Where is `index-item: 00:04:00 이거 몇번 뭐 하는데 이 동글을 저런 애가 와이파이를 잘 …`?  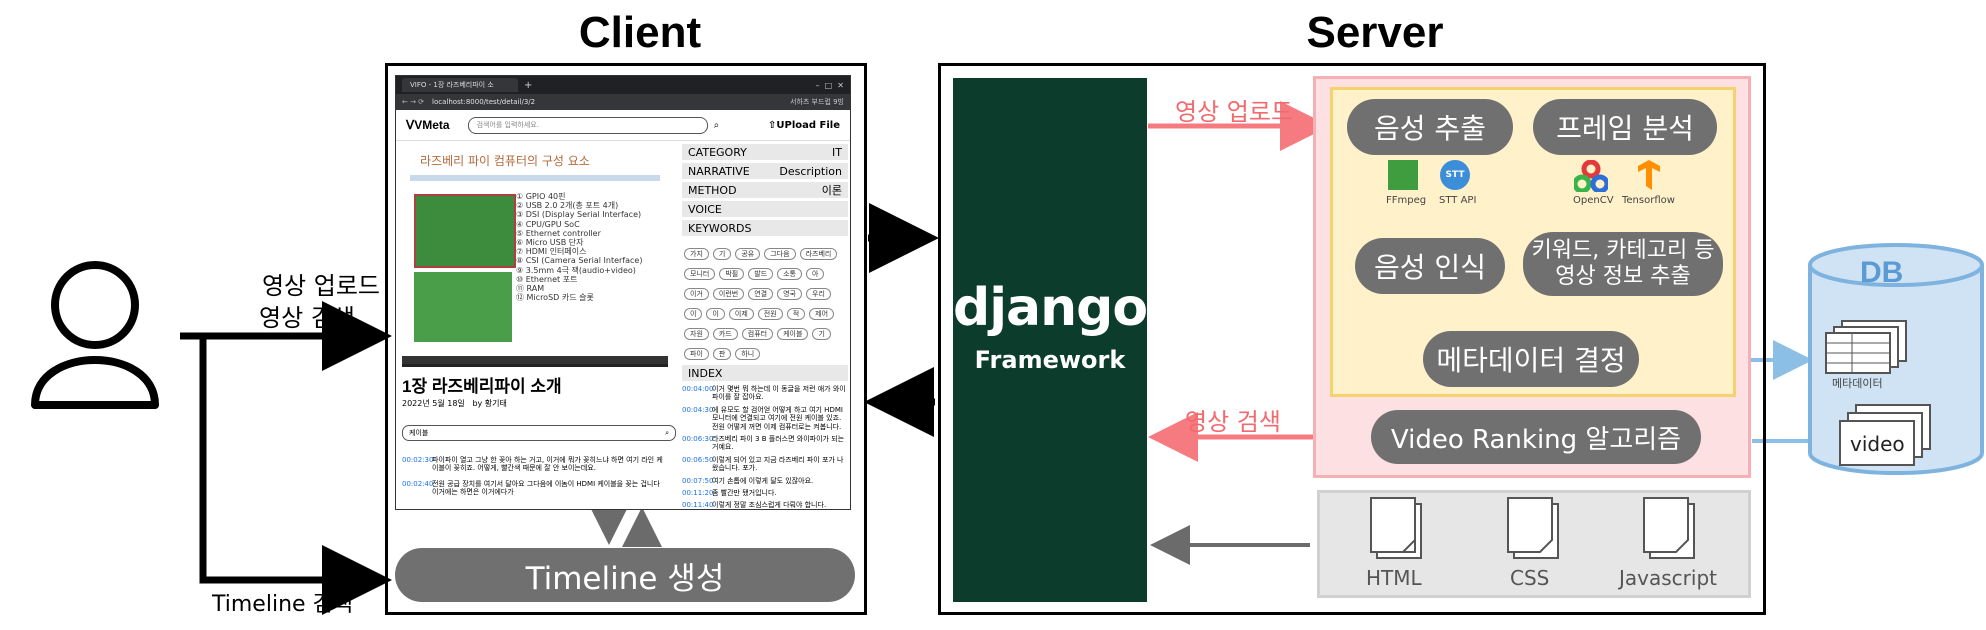
index-item: 00:04:00 이거 몇번 뭐 하는데 이 동글을 저런 애가 와이파이를 잘 … is located at coordinates (765, 393).